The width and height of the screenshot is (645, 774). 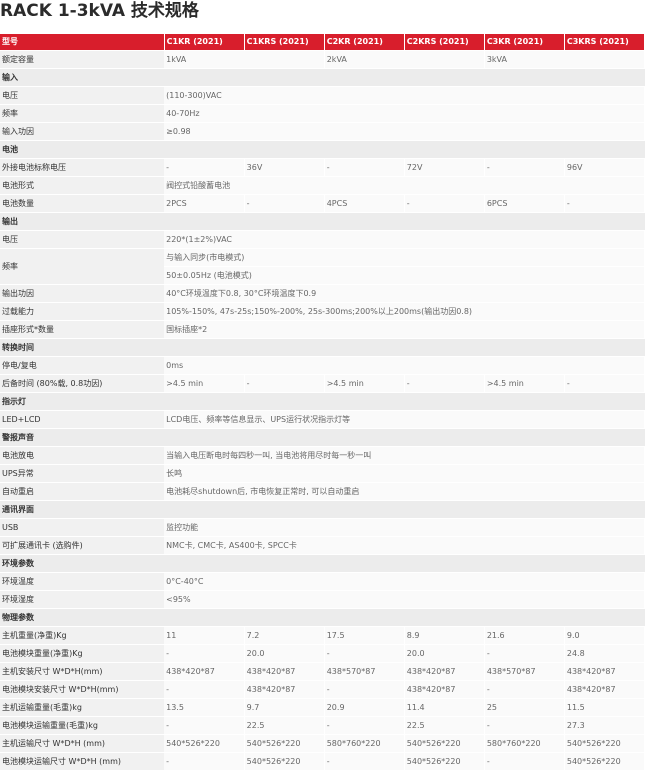 What do you see at coordinates (524, 203) in the screenshot?
I see `table-cell: 6PCS` at bounding box center [524, 203].